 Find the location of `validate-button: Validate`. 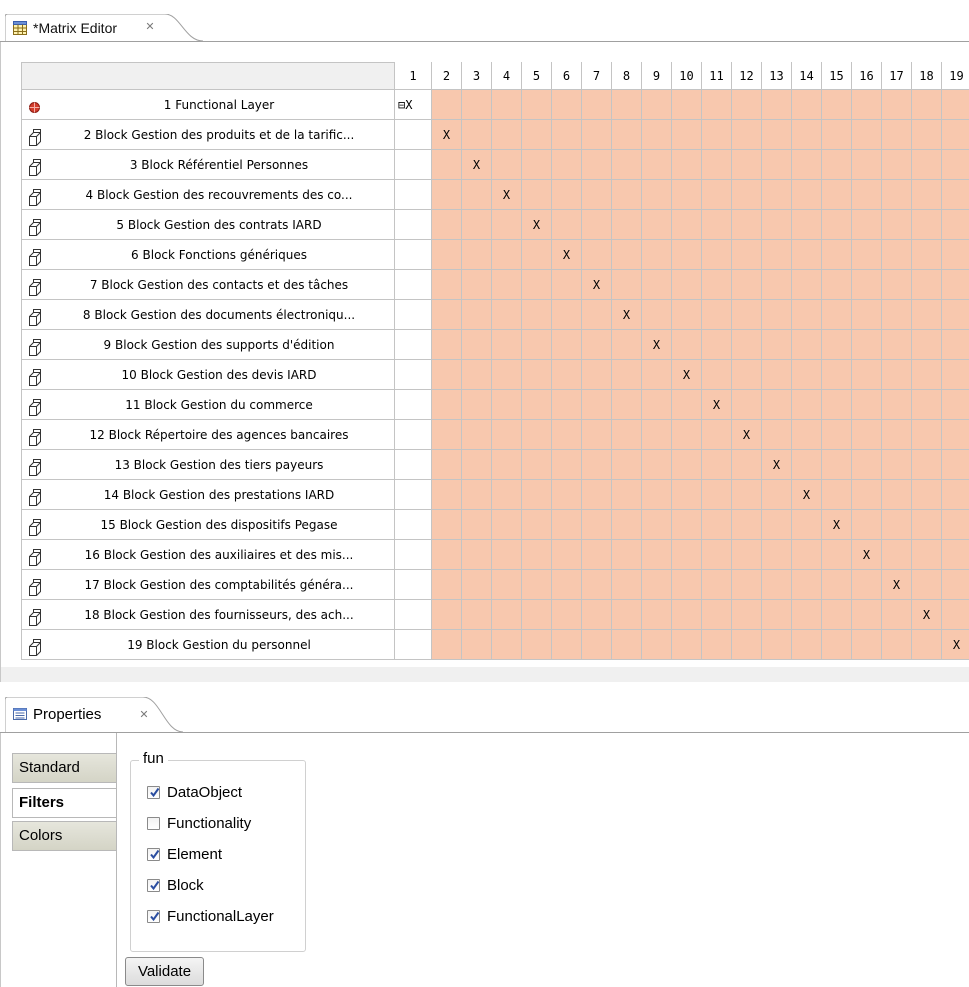

validate-button: Validate is located at coordinates (164, 971).